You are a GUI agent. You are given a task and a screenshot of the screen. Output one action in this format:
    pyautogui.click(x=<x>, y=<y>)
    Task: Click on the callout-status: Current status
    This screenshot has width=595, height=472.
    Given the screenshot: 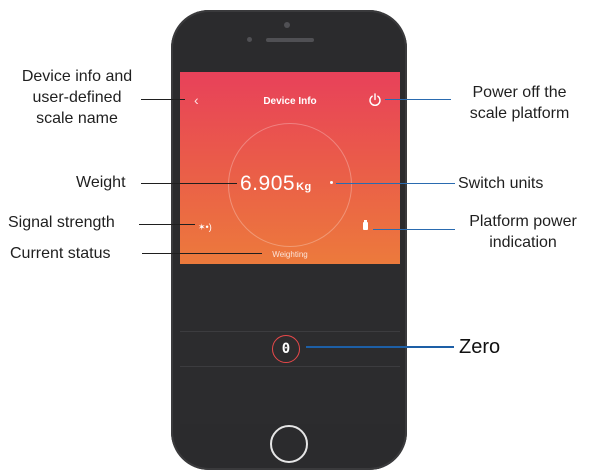 What is the action you would take?
    pyautogui.click(x=60, y=253)
    